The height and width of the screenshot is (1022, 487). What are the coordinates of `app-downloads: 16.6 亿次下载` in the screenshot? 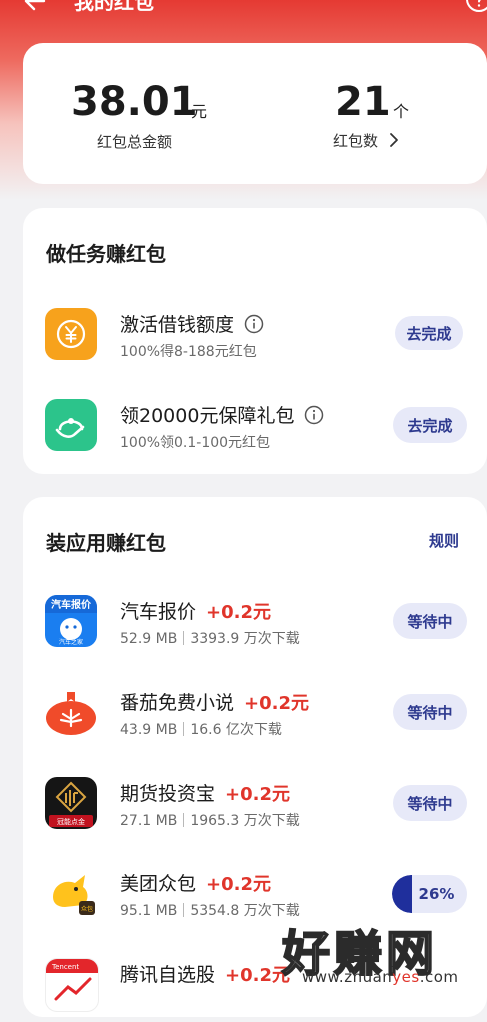 It's located at (236, 730).